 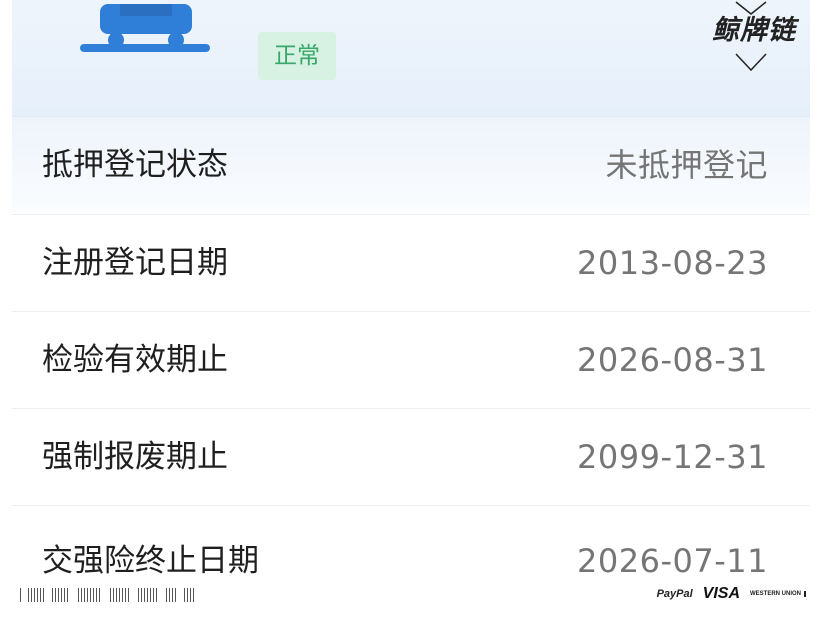 I want to click on visa-logo: VISA, so click(x=721, y=593).